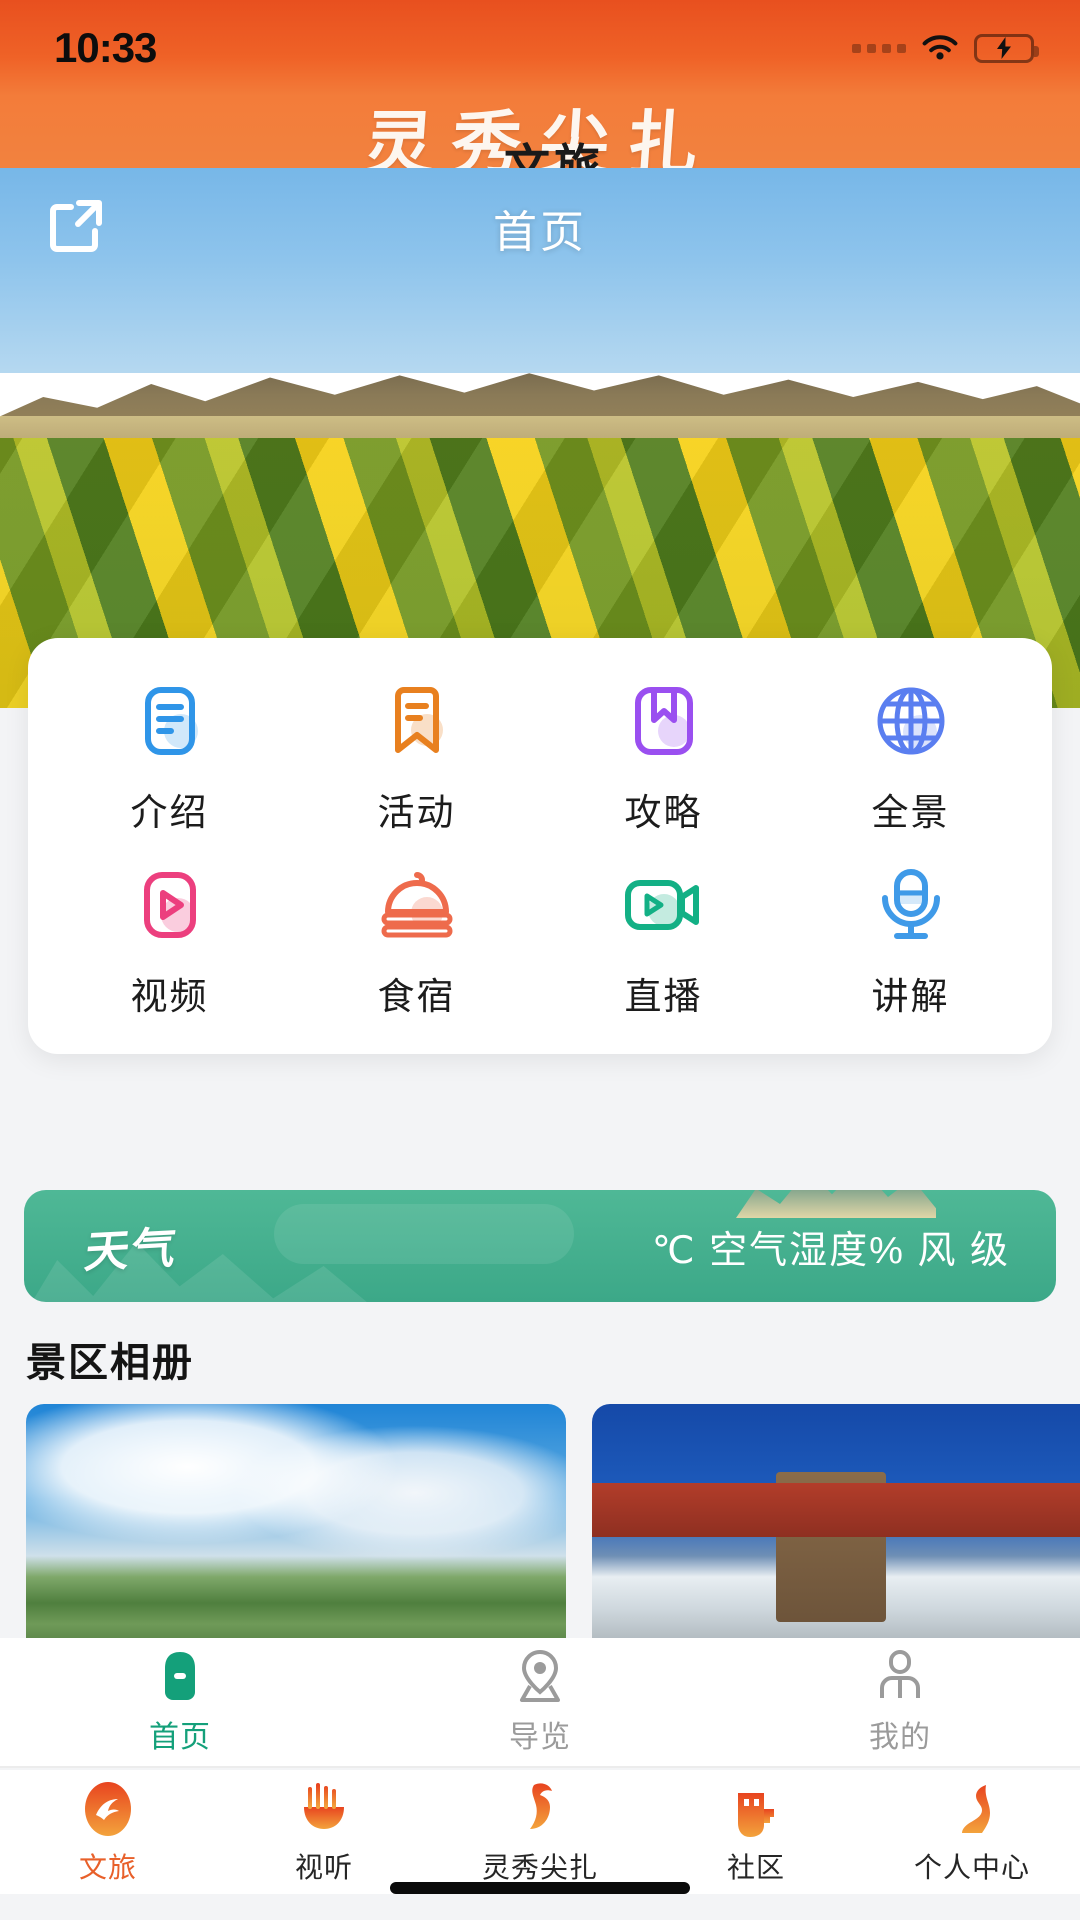  What do you see at coordinates (417, 721) in the screenshot?
I see `bookmark-lines-icon` at bounding box center [417, 721].